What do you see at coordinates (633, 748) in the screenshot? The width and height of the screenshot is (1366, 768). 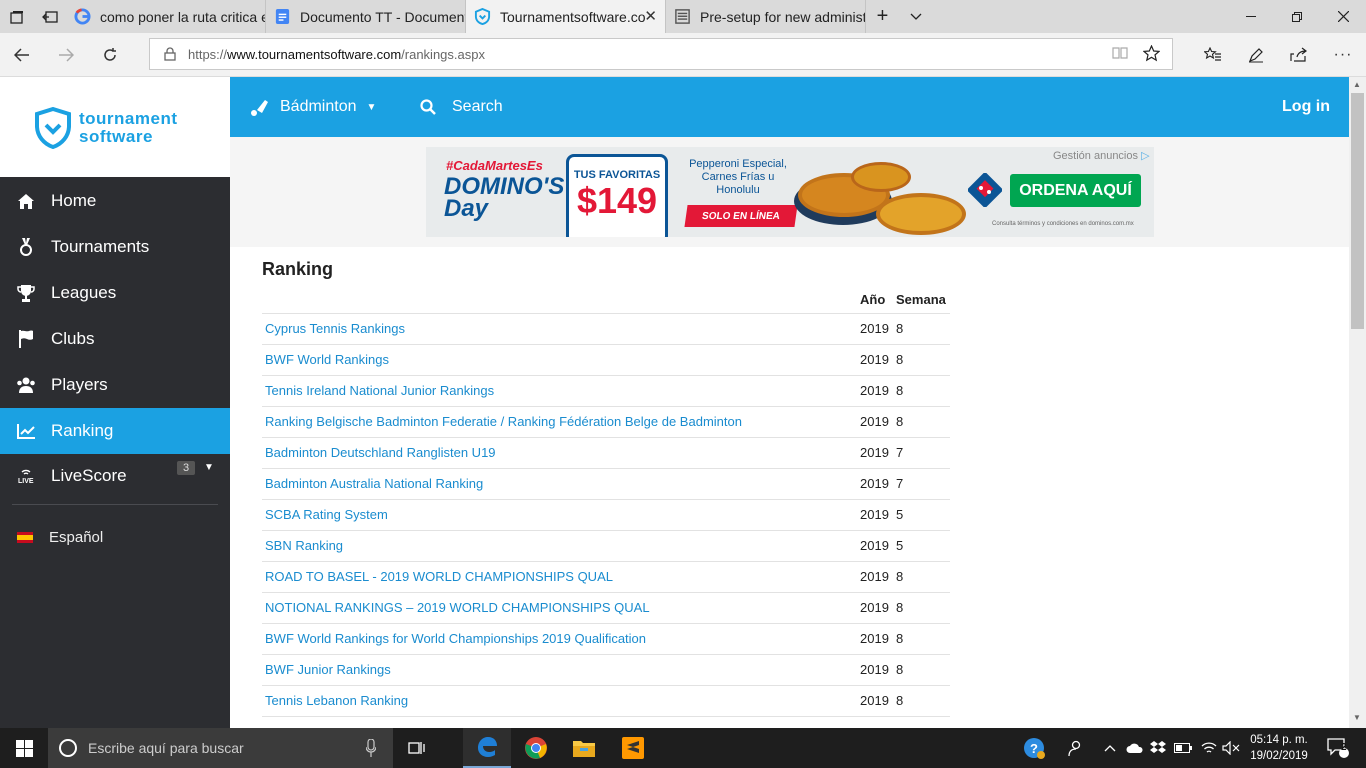 I see `sublime-text-icon` at bounding box center [633, 748].